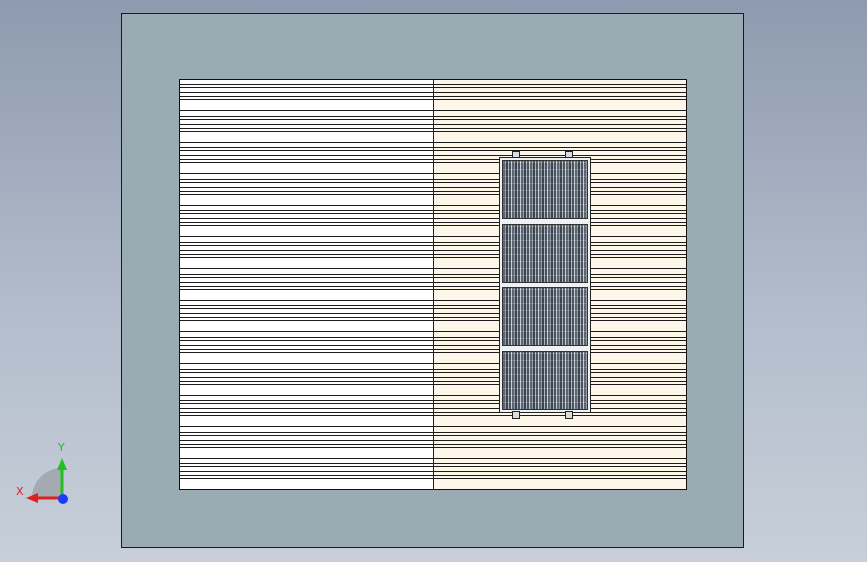 This screenshot has height=562, width=867. Describe the element at coordinates (61, 447) in the screenshot. I see `axis-y-label: Y` at that location.